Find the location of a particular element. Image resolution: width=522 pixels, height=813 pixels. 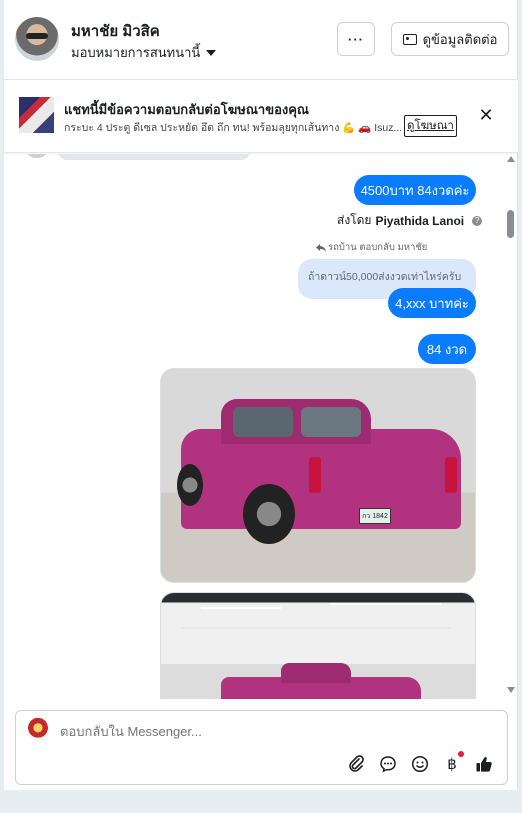

sender-avatar is located at coordinates (37, 156).